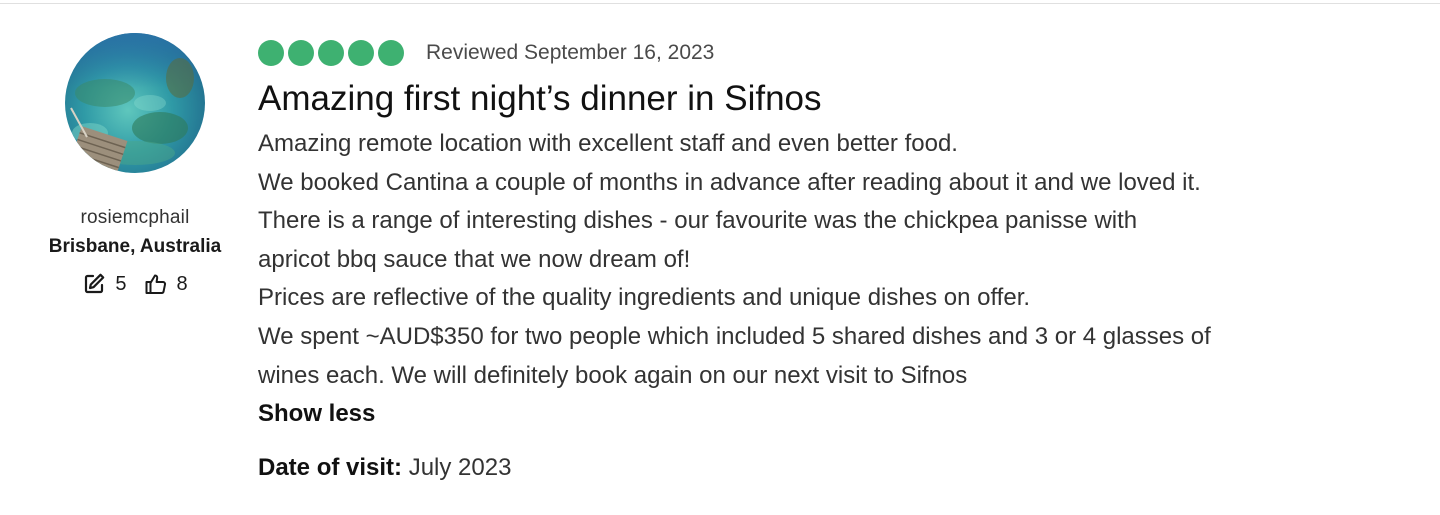  I want to click on avatar, so click(135, 103).